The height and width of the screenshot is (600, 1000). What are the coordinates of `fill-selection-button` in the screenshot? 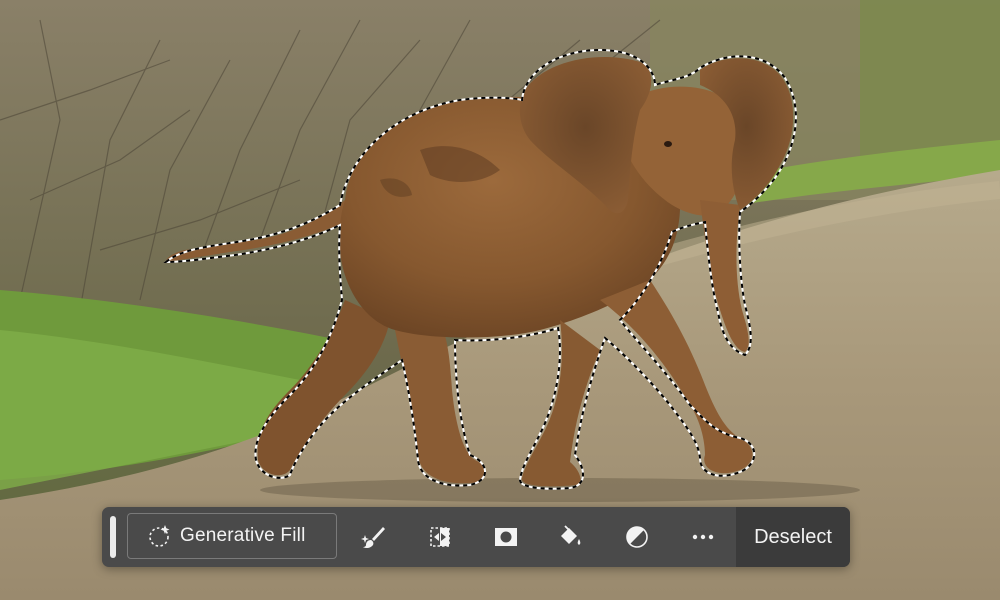 It's located at (570, 537).